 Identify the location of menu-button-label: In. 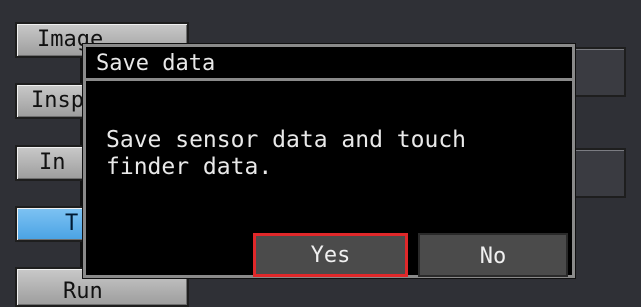
(52, 162).